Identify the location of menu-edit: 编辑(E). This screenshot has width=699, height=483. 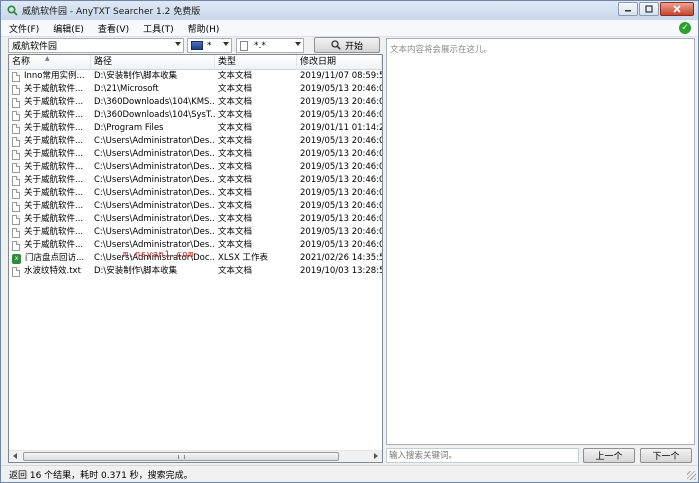
(68, 28).